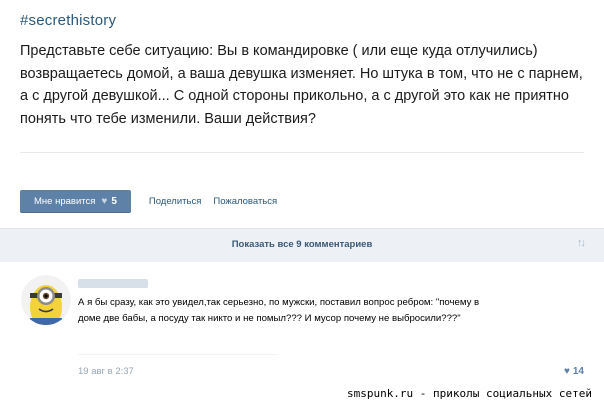  I want to click on show-all-comments-link: Показать все 9 комментариев, so click(302, 244).